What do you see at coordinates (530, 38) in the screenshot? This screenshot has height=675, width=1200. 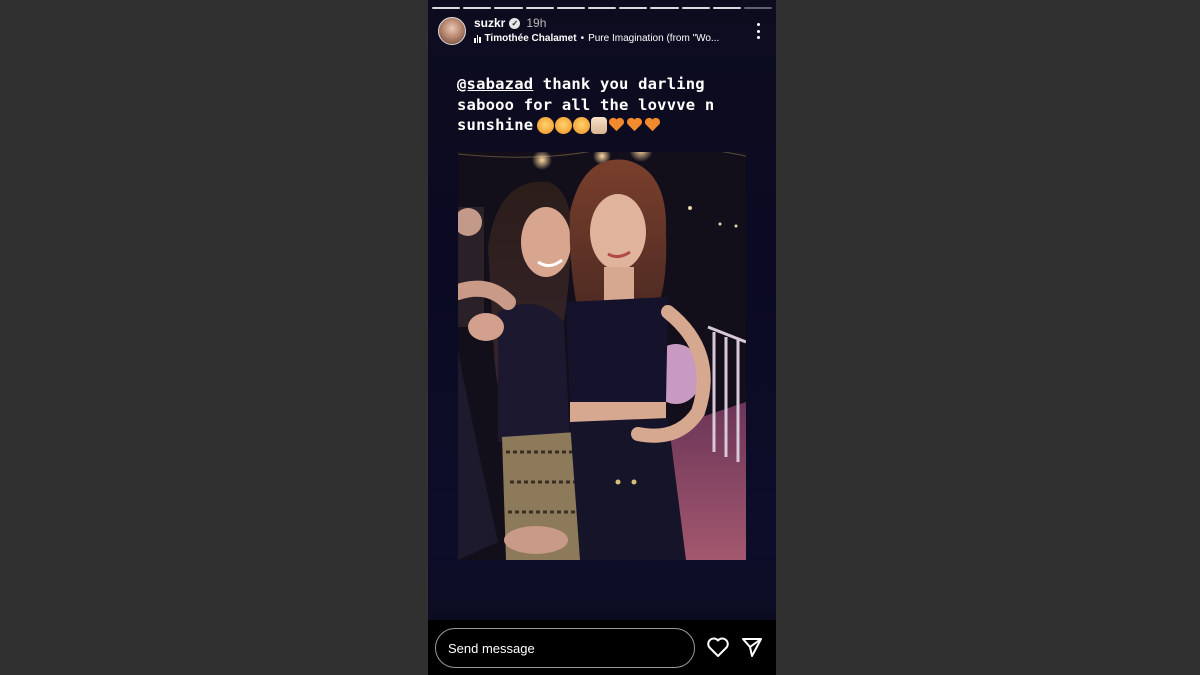 I see `music-artist: Timothée Chalamet` at bounding box center [530, 38].